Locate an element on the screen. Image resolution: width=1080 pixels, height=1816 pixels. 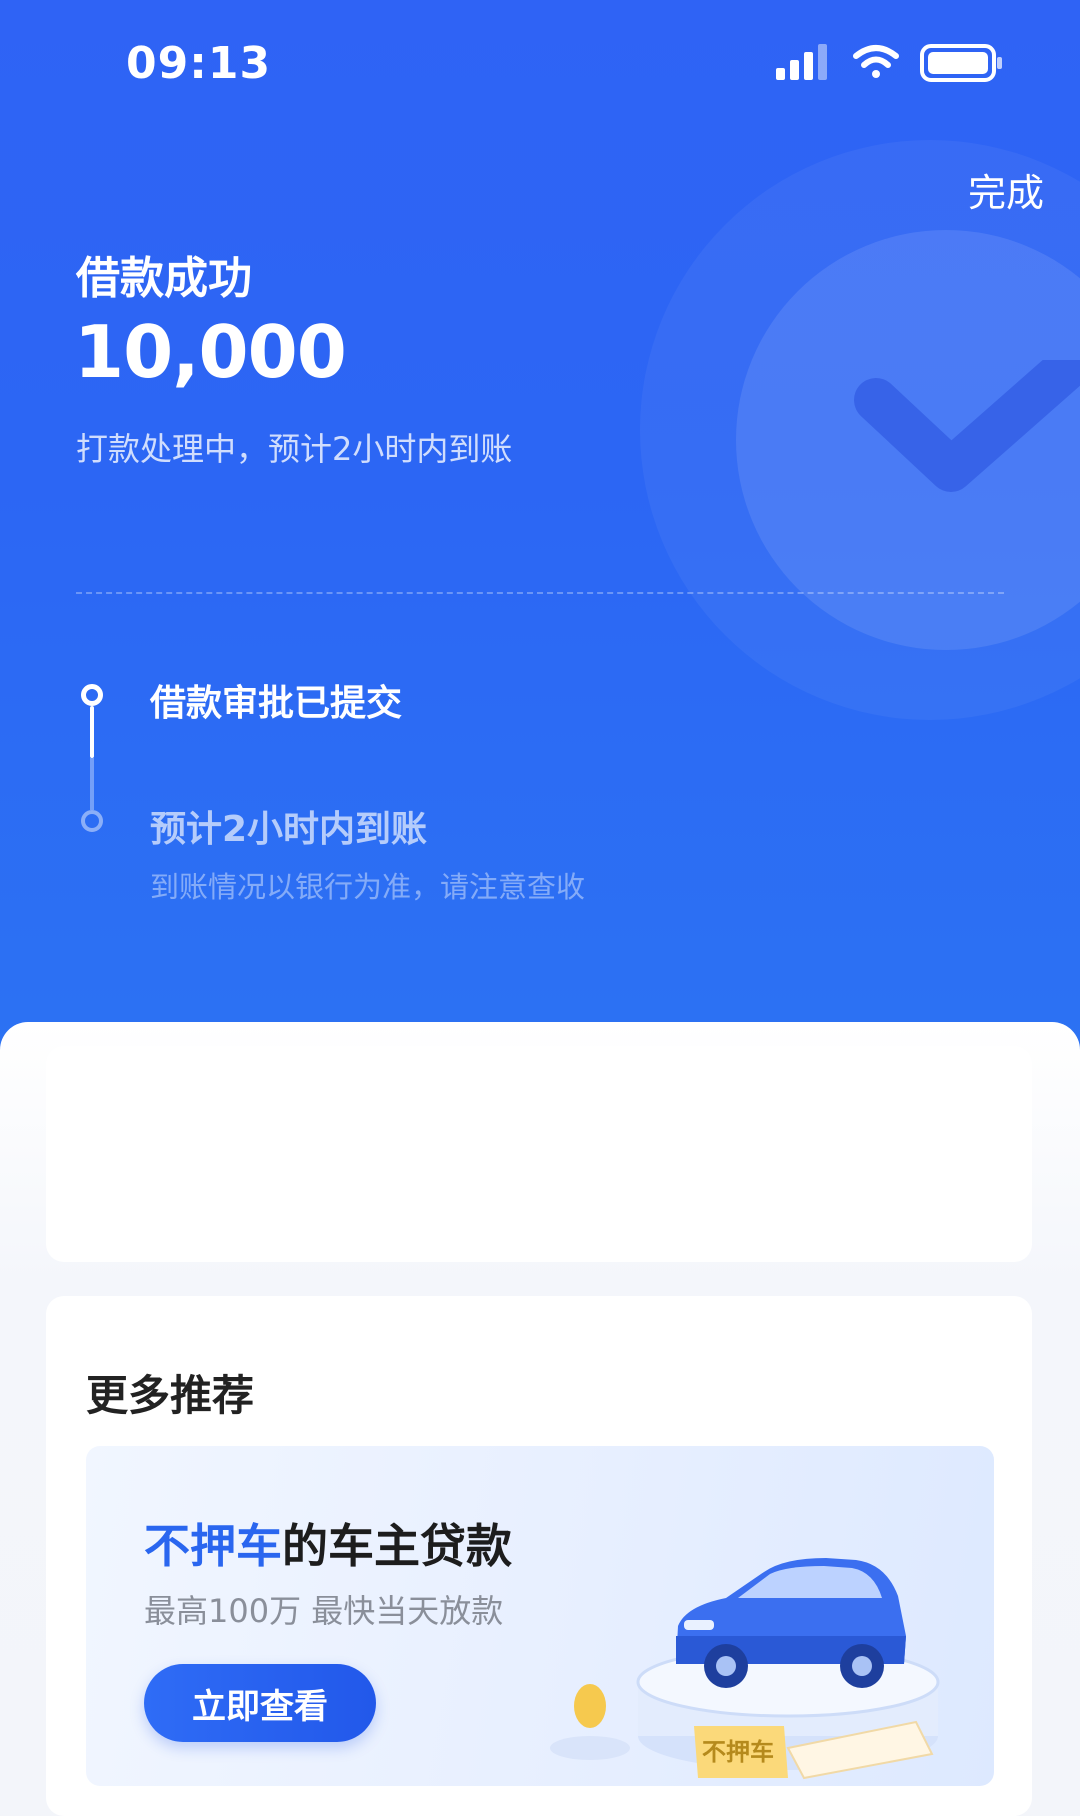
recommend-section-title: 更多推荐 is located at coordinates (170, 1395).